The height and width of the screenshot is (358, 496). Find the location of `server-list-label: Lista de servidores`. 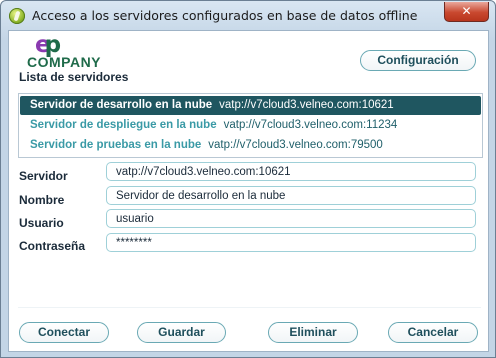

server-list-label: Lista de servidores is located at coordinates (74, 77).